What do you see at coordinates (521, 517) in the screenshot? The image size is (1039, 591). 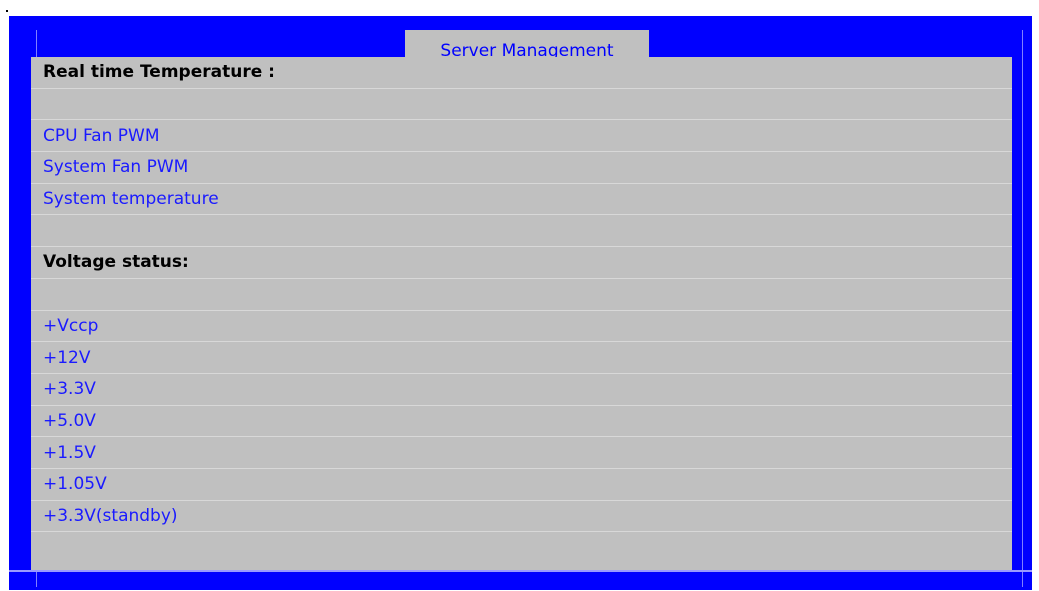 I see `list-item: +3.3V(standby)` at bounding box center [521, 517].